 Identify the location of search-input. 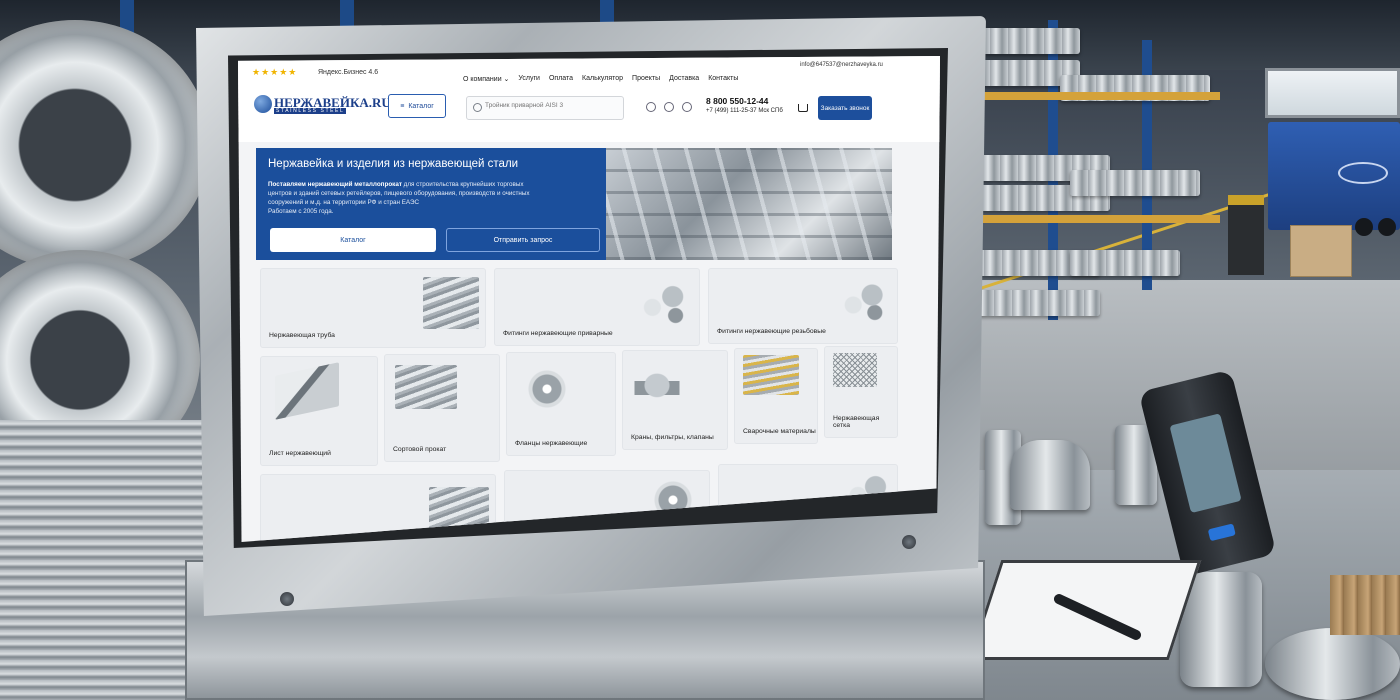
(550, 105).